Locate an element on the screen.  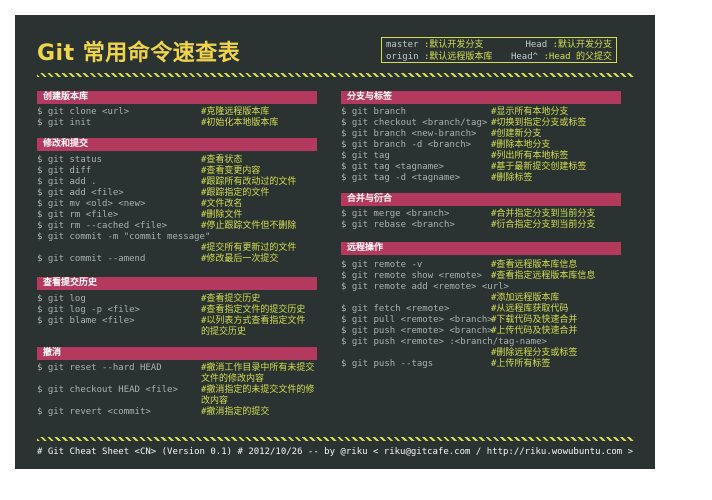
section-header-undo: 撤消 is located at coordinates (177, 353).